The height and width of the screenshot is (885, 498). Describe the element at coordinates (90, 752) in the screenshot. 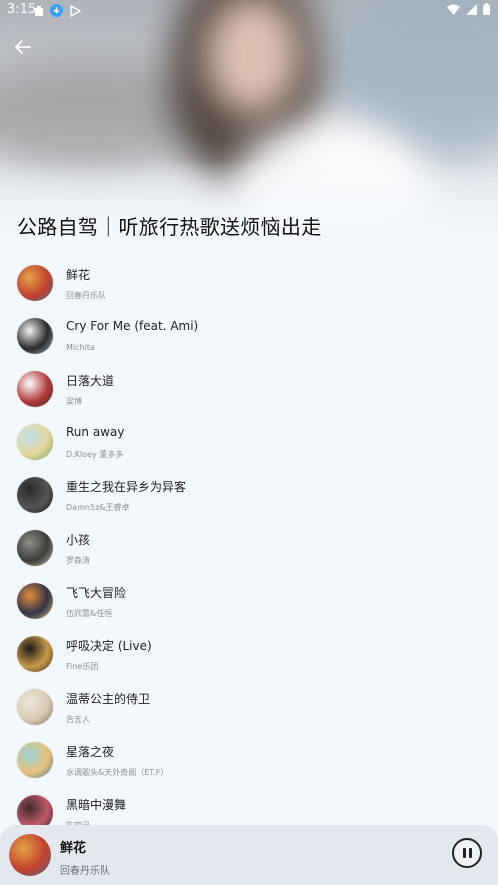

I see `song-title: 星落之夜` at that location.